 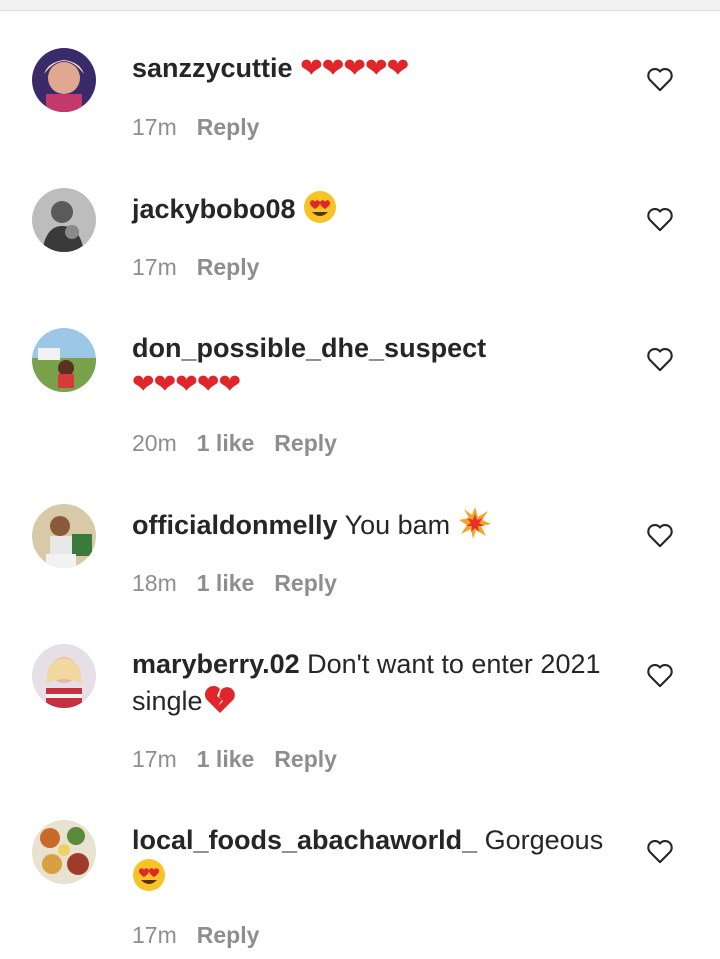 What do you see at coordinates (235, 525) in the screenshot?
I see `comment-username: officialdonmelly` at bounding box center [235, 525].